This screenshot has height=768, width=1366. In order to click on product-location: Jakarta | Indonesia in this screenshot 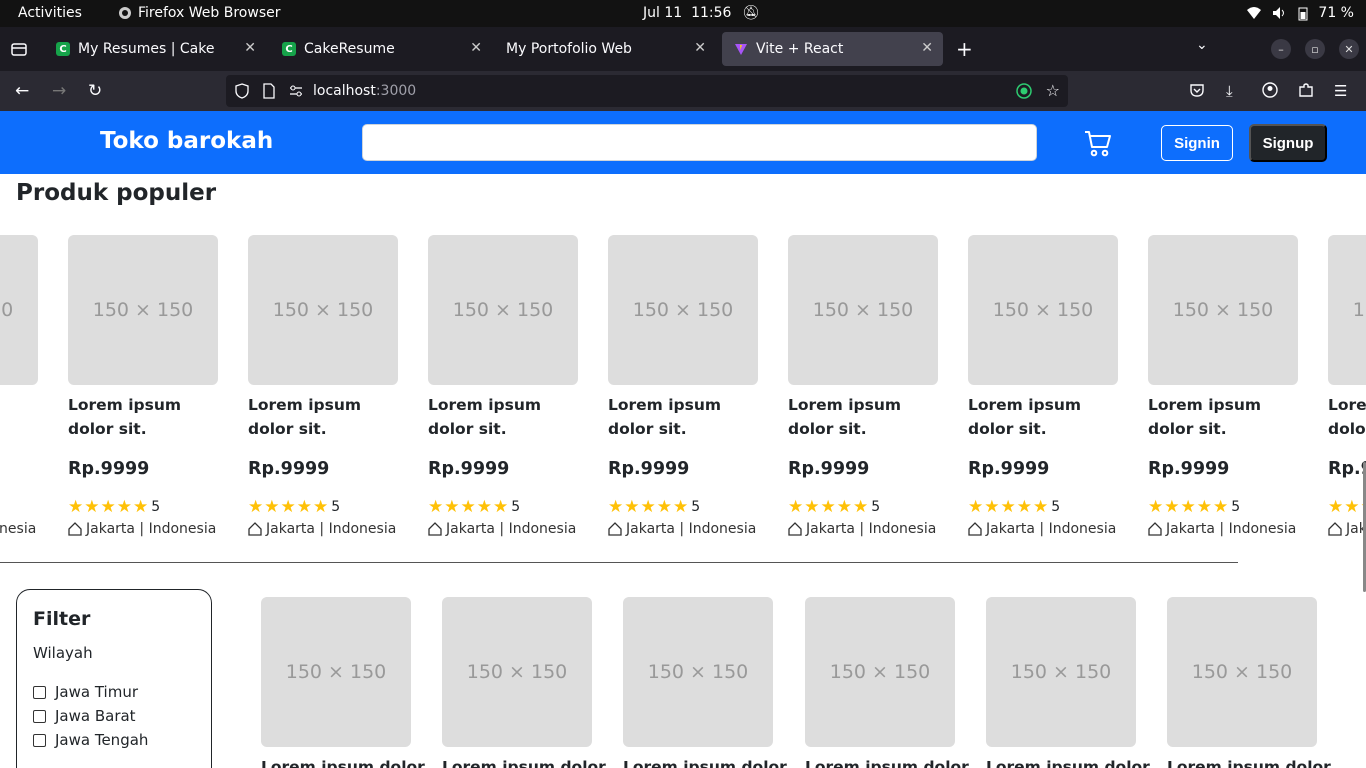, I will do `click(1043, 529)`.